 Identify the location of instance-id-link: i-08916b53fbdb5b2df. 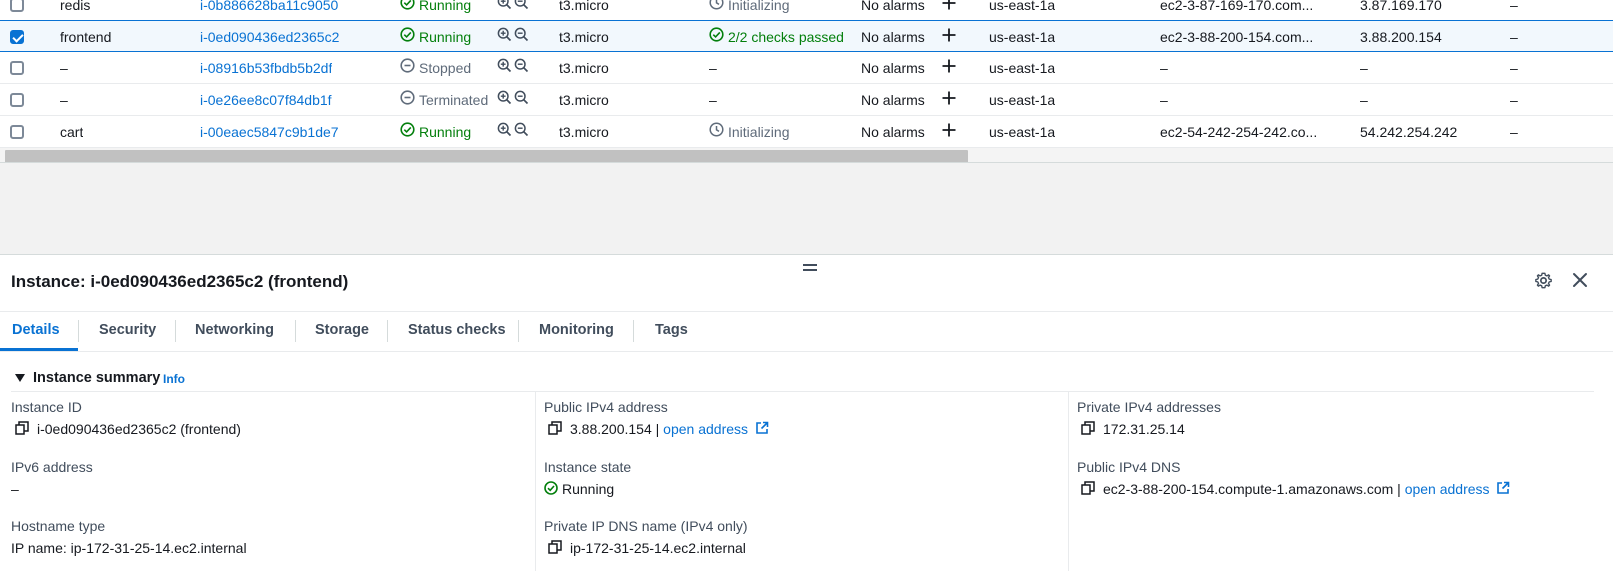
(266, 68).